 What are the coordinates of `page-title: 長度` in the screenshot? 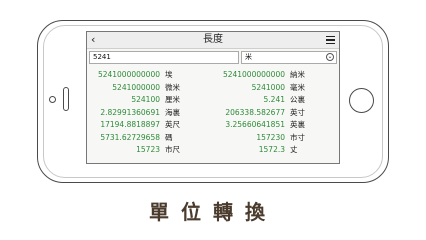 It's located at (213, 39).